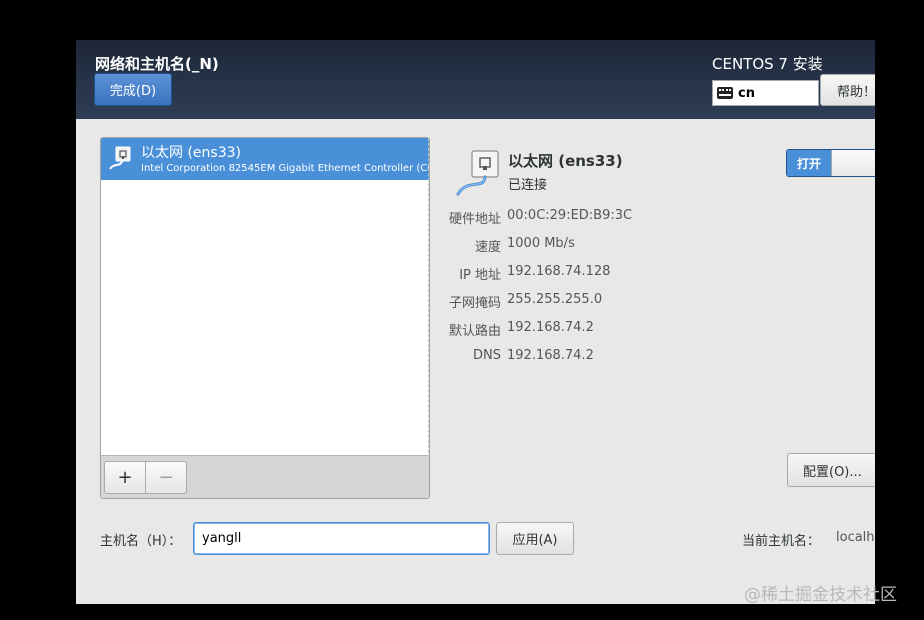  I want to click on hostname-label: 主机名（H）：, so click(141, 541).